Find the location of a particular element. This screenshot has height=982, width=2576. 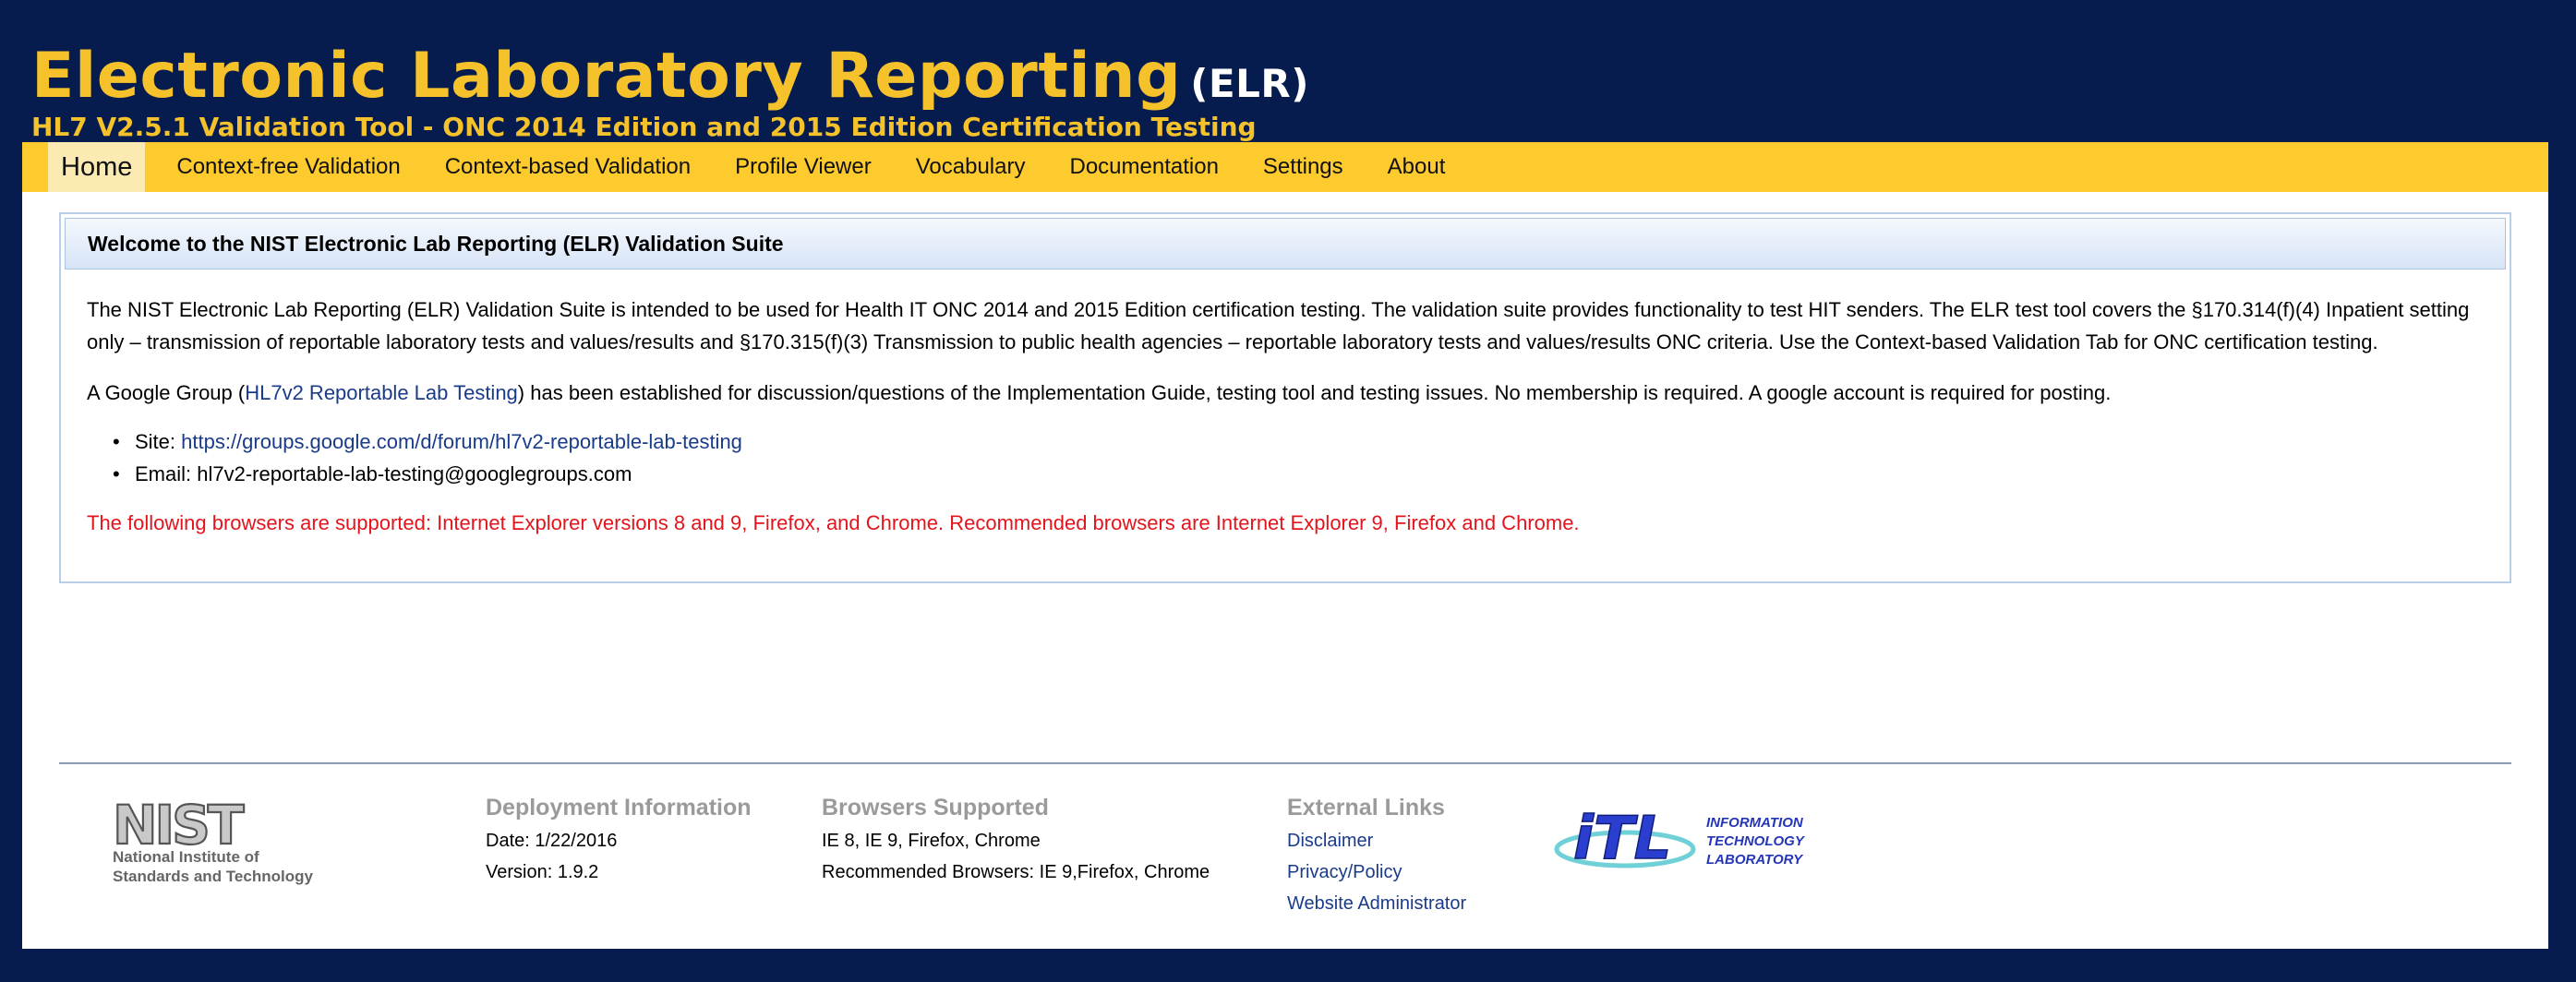

group-prefix-text: A Google Group ( is located at coordinates (166, 393).